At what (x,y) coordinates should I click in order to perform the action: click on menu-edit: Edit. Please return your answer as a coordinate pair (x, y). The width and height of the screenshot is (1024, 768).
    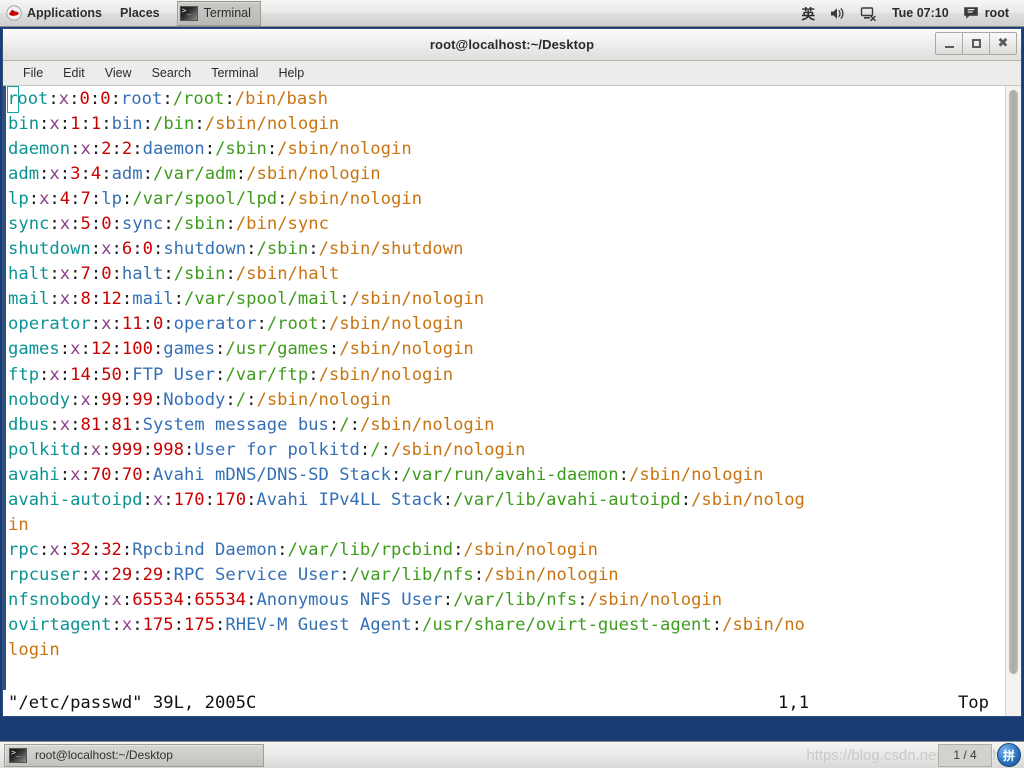
    Looking at the image, I should click on (74, 73).